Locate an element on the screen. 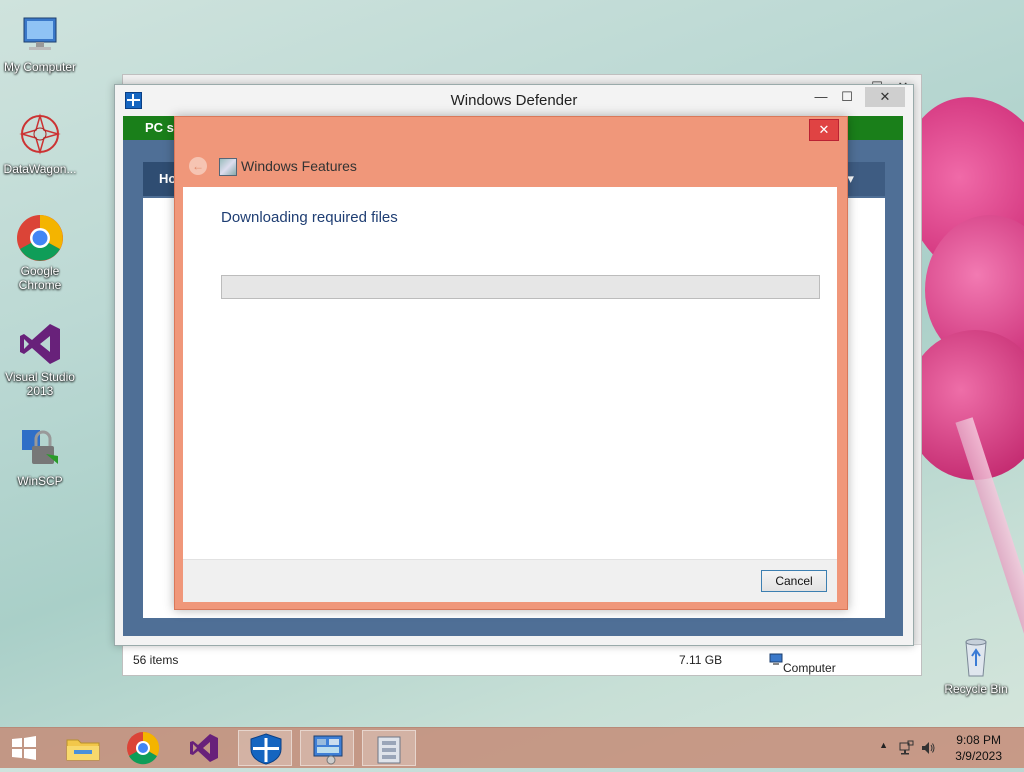 This screenshot has width=1024, height=772. taskbar-file-explorer is located at coordinates (83, 748).